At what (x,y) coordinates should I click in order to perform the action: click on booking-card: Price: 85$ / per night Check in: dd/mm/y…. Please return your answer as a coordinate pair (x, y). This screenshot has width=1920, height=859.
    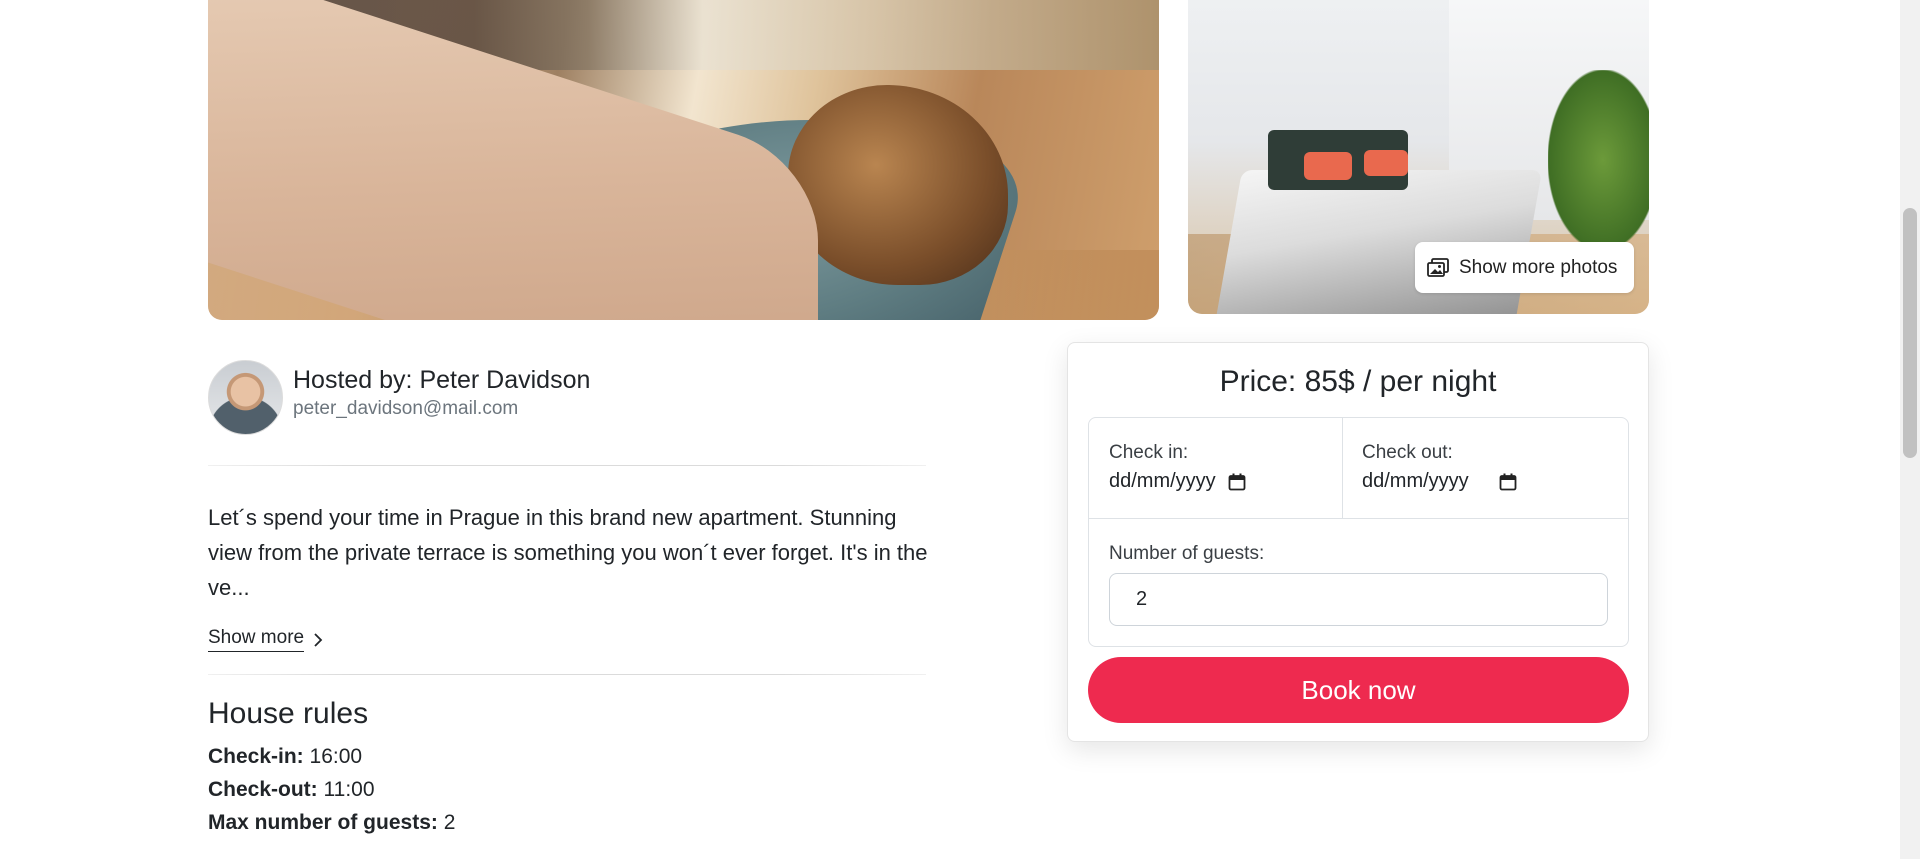
    Looking at the image, I should click on (1358, 542).